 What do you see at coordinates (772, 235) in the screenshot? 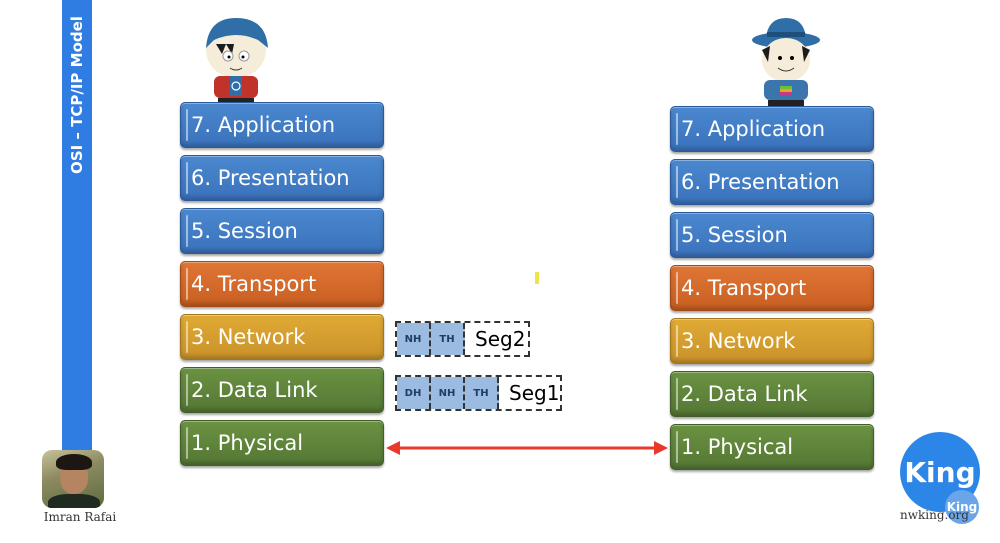
I see `right-layer-session: 5. Session` at bounding box center [772, 235].